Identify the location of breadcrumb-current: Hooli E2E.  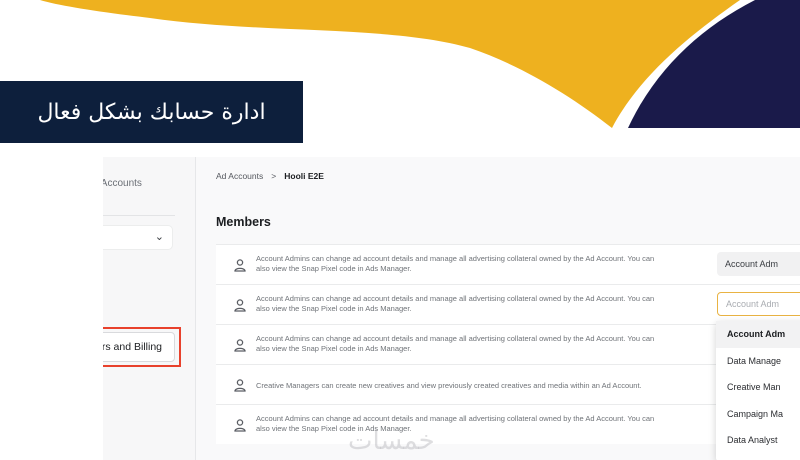
(304, 176).